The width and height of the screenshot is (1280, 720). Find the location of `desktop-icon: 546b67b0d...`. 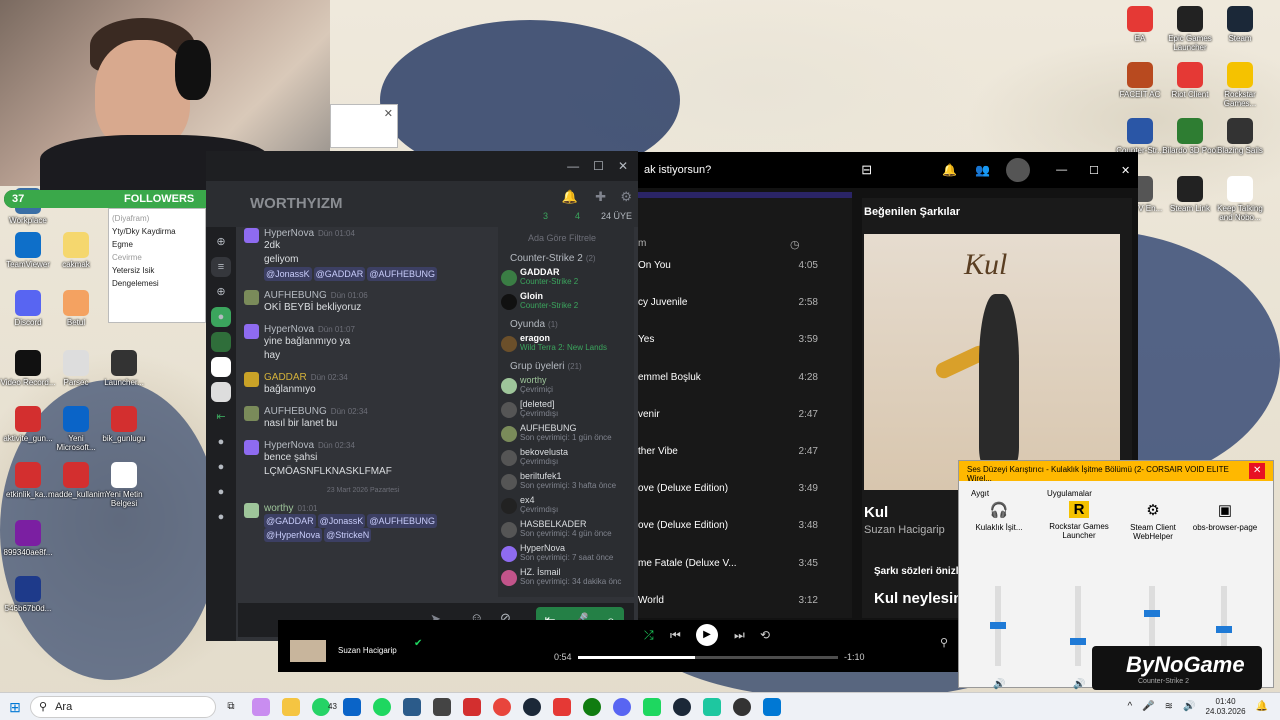

desktop-icon: 546b67b0d... is located at coordinates (28, 594).